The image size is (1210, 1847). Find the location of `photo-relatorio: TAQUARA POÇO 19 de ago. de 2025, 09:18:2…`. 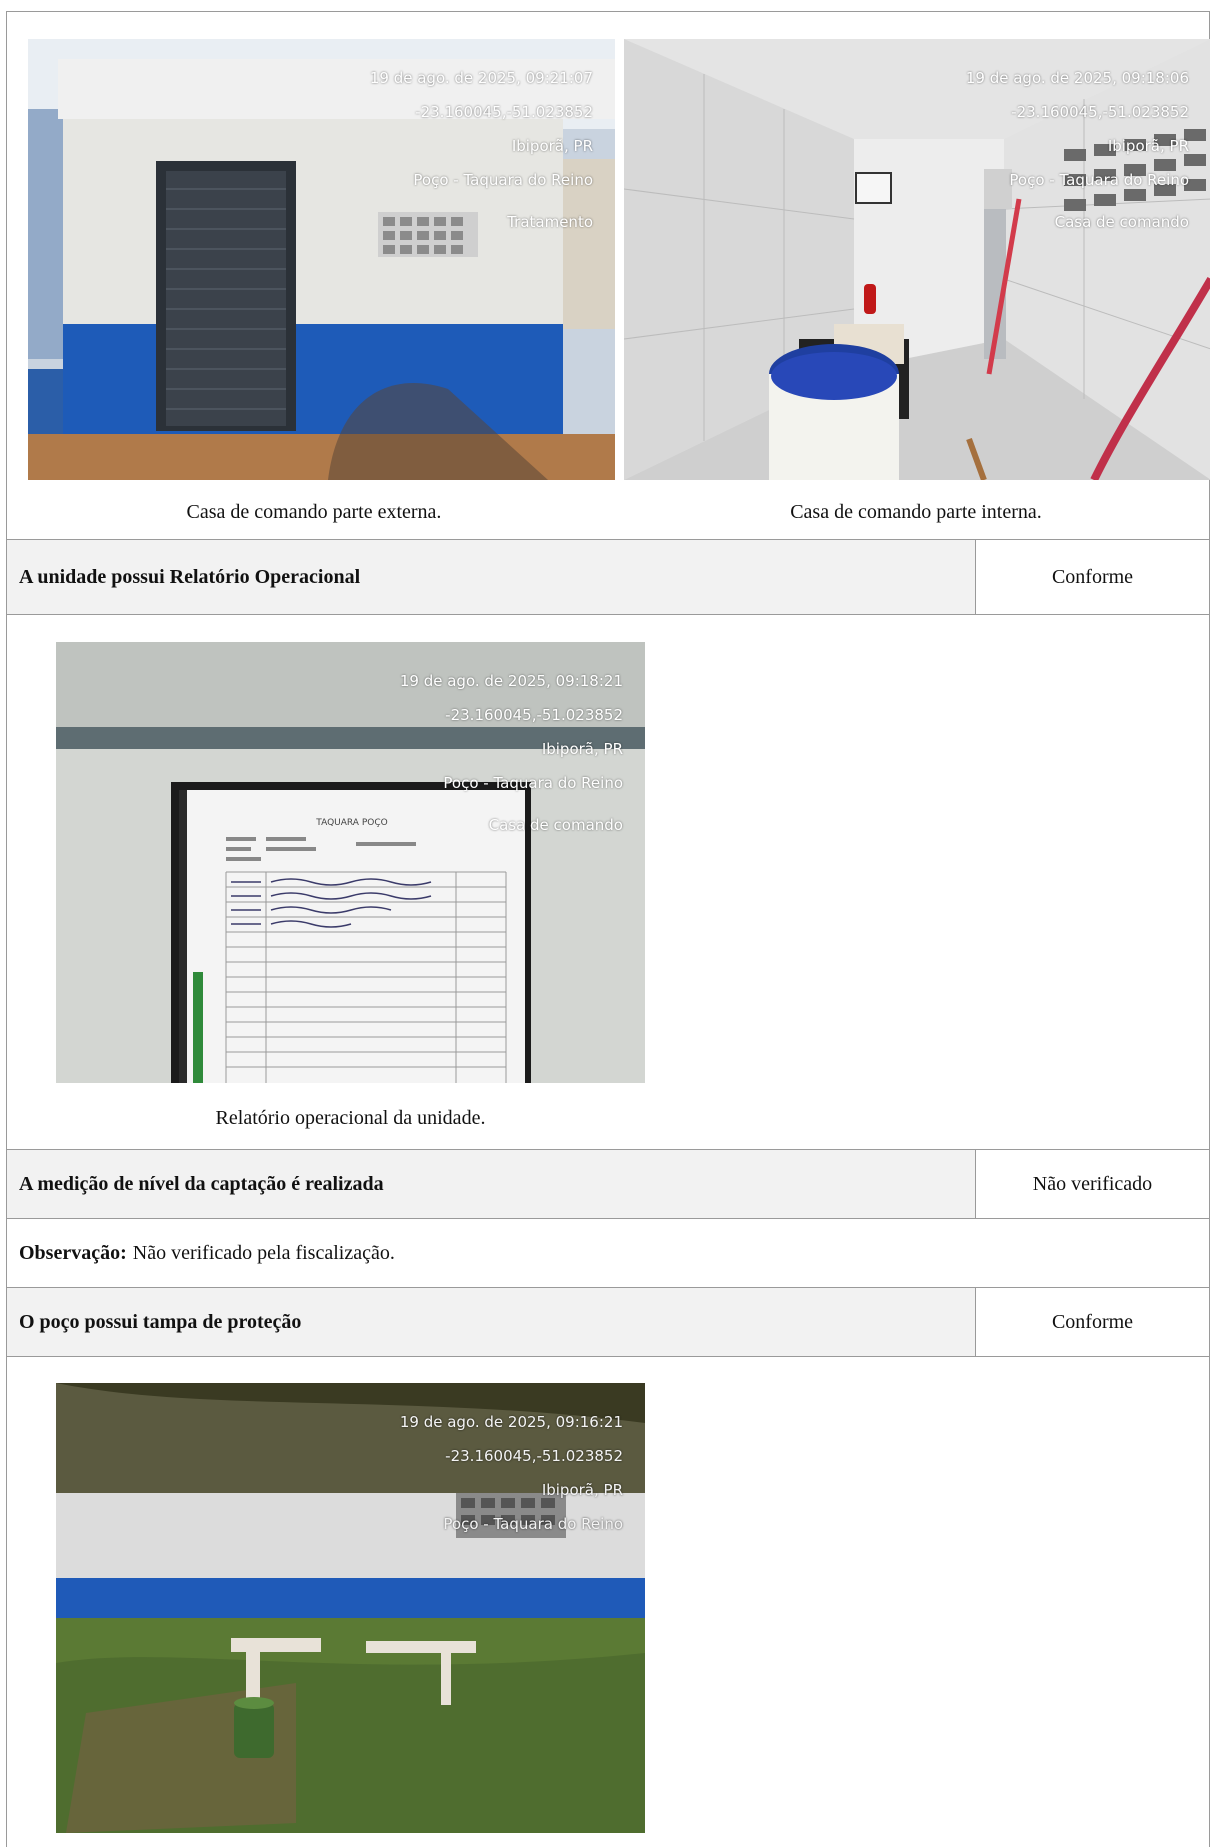

photo-relatorio: TAQUARA POÇO 19 de ago. de 2025, 09:18:2… is located at coordinates (350, 862).